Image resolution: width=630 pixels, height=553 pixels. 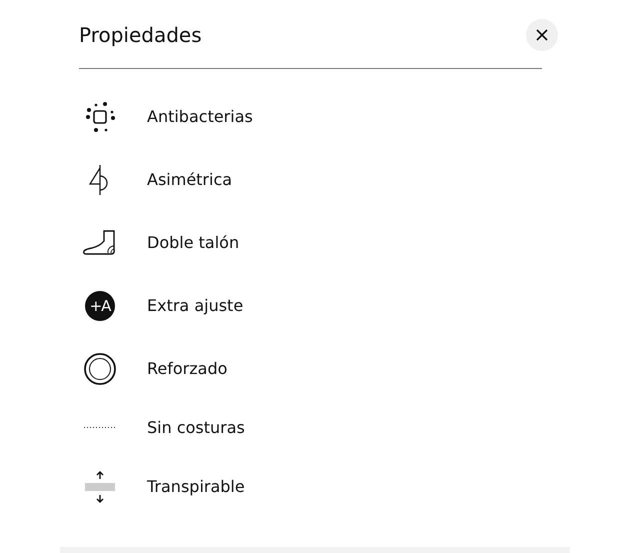 What do you see at coordinates (200, 116) in the screenshot?
I see `property-label: Antibacterias` at bounding box center [200, 116].